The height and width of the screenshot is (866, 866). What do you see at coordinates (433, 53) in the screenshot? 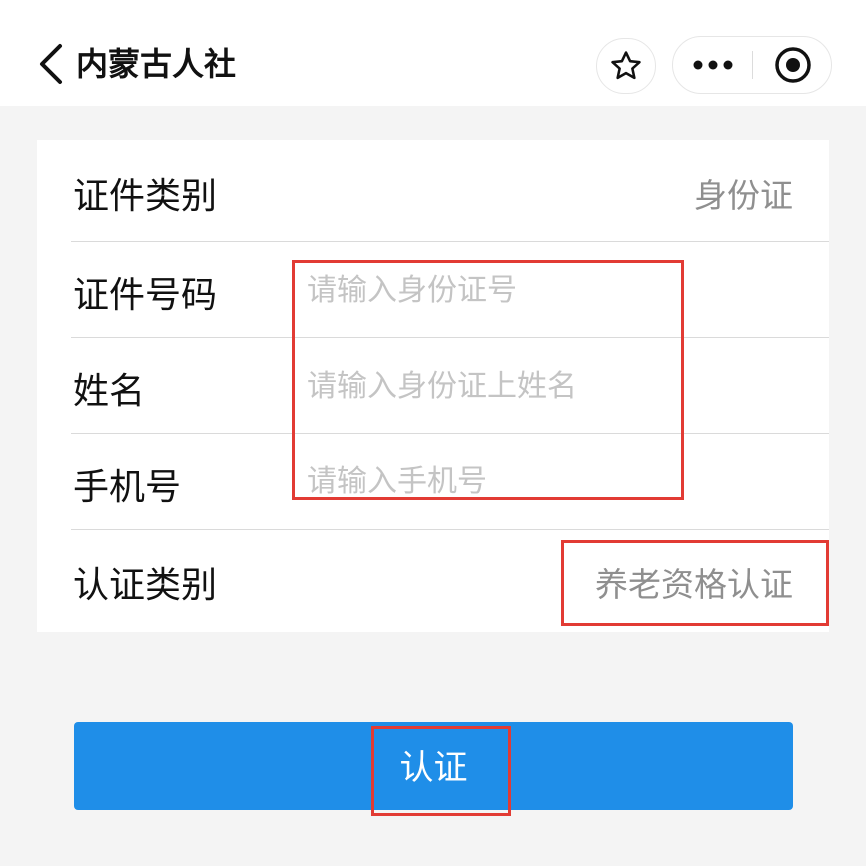
I see `top-navigation-bar: 内蒙古人社` at bounding box center [433, 53].